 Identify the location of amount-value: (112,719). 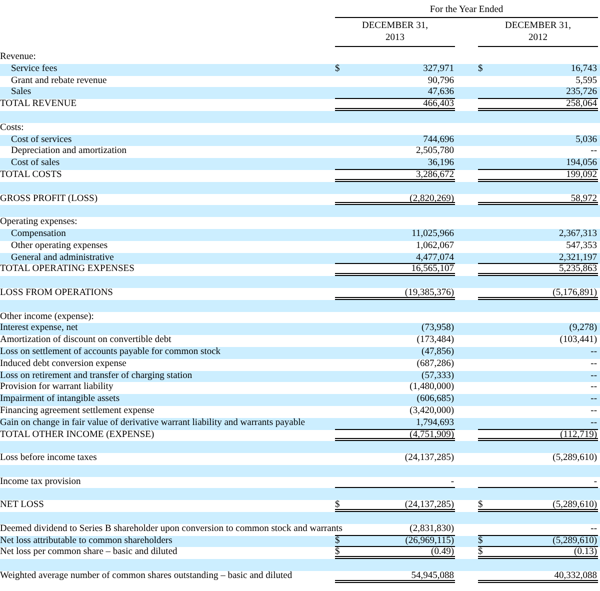
(578, 434).